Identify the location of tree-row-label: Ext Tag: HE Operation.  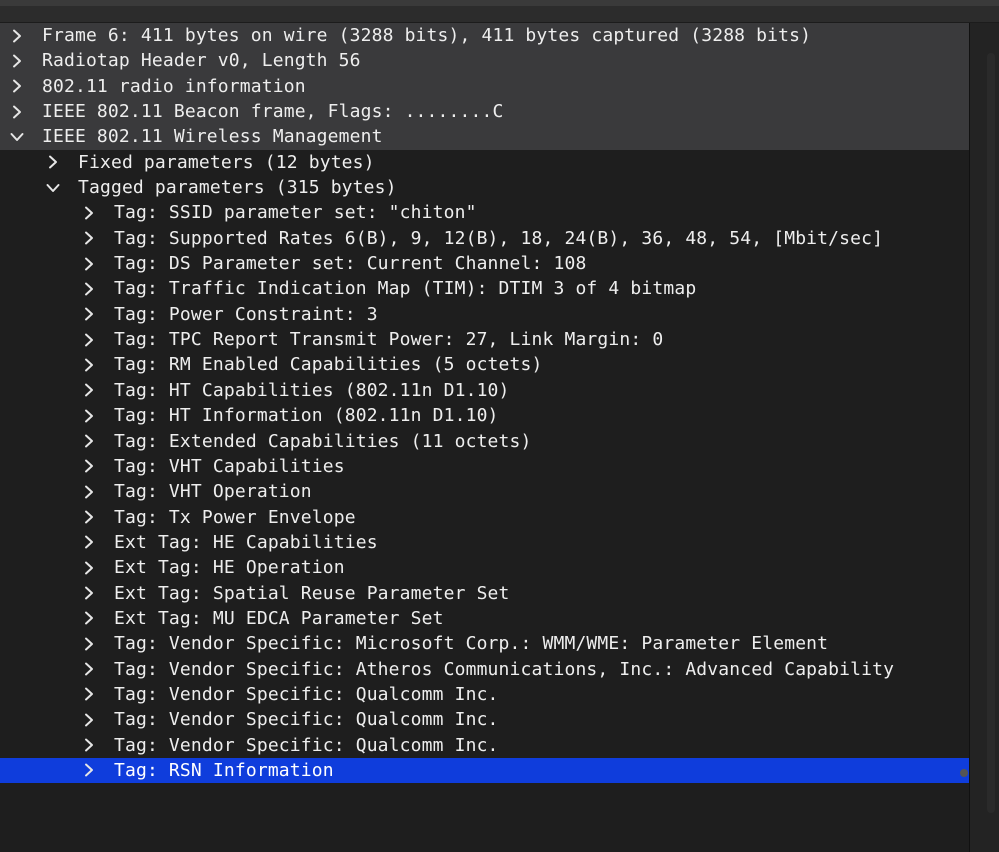
(229, 568).